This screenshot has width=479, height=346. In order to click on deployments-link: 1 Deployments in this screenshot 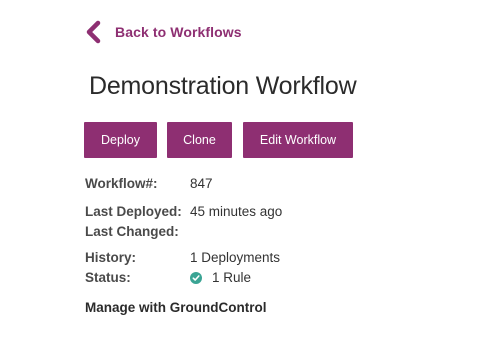, I will do `click(235, 257)`.